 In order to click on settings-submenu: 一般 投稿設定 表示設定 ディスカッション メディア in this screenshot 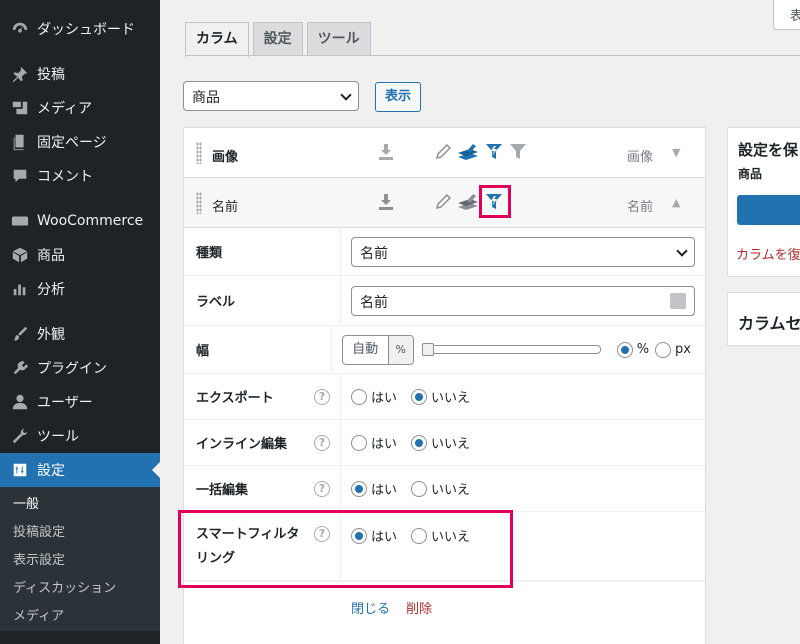, I will do `click(80, 559)`.